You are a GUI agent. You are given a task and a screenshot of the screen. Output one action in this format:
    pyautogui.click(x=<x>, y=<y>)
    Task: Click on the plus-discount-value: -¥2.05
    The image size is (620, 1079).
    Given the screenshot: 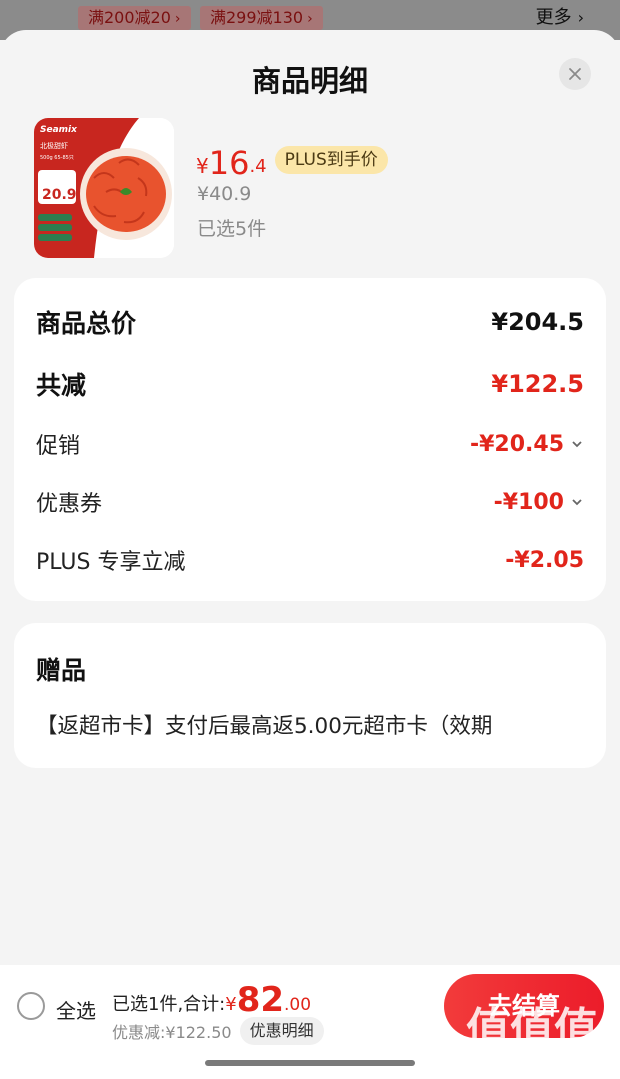 What is the action you would take?
    pyautogui.click(x=544, y=560)
    